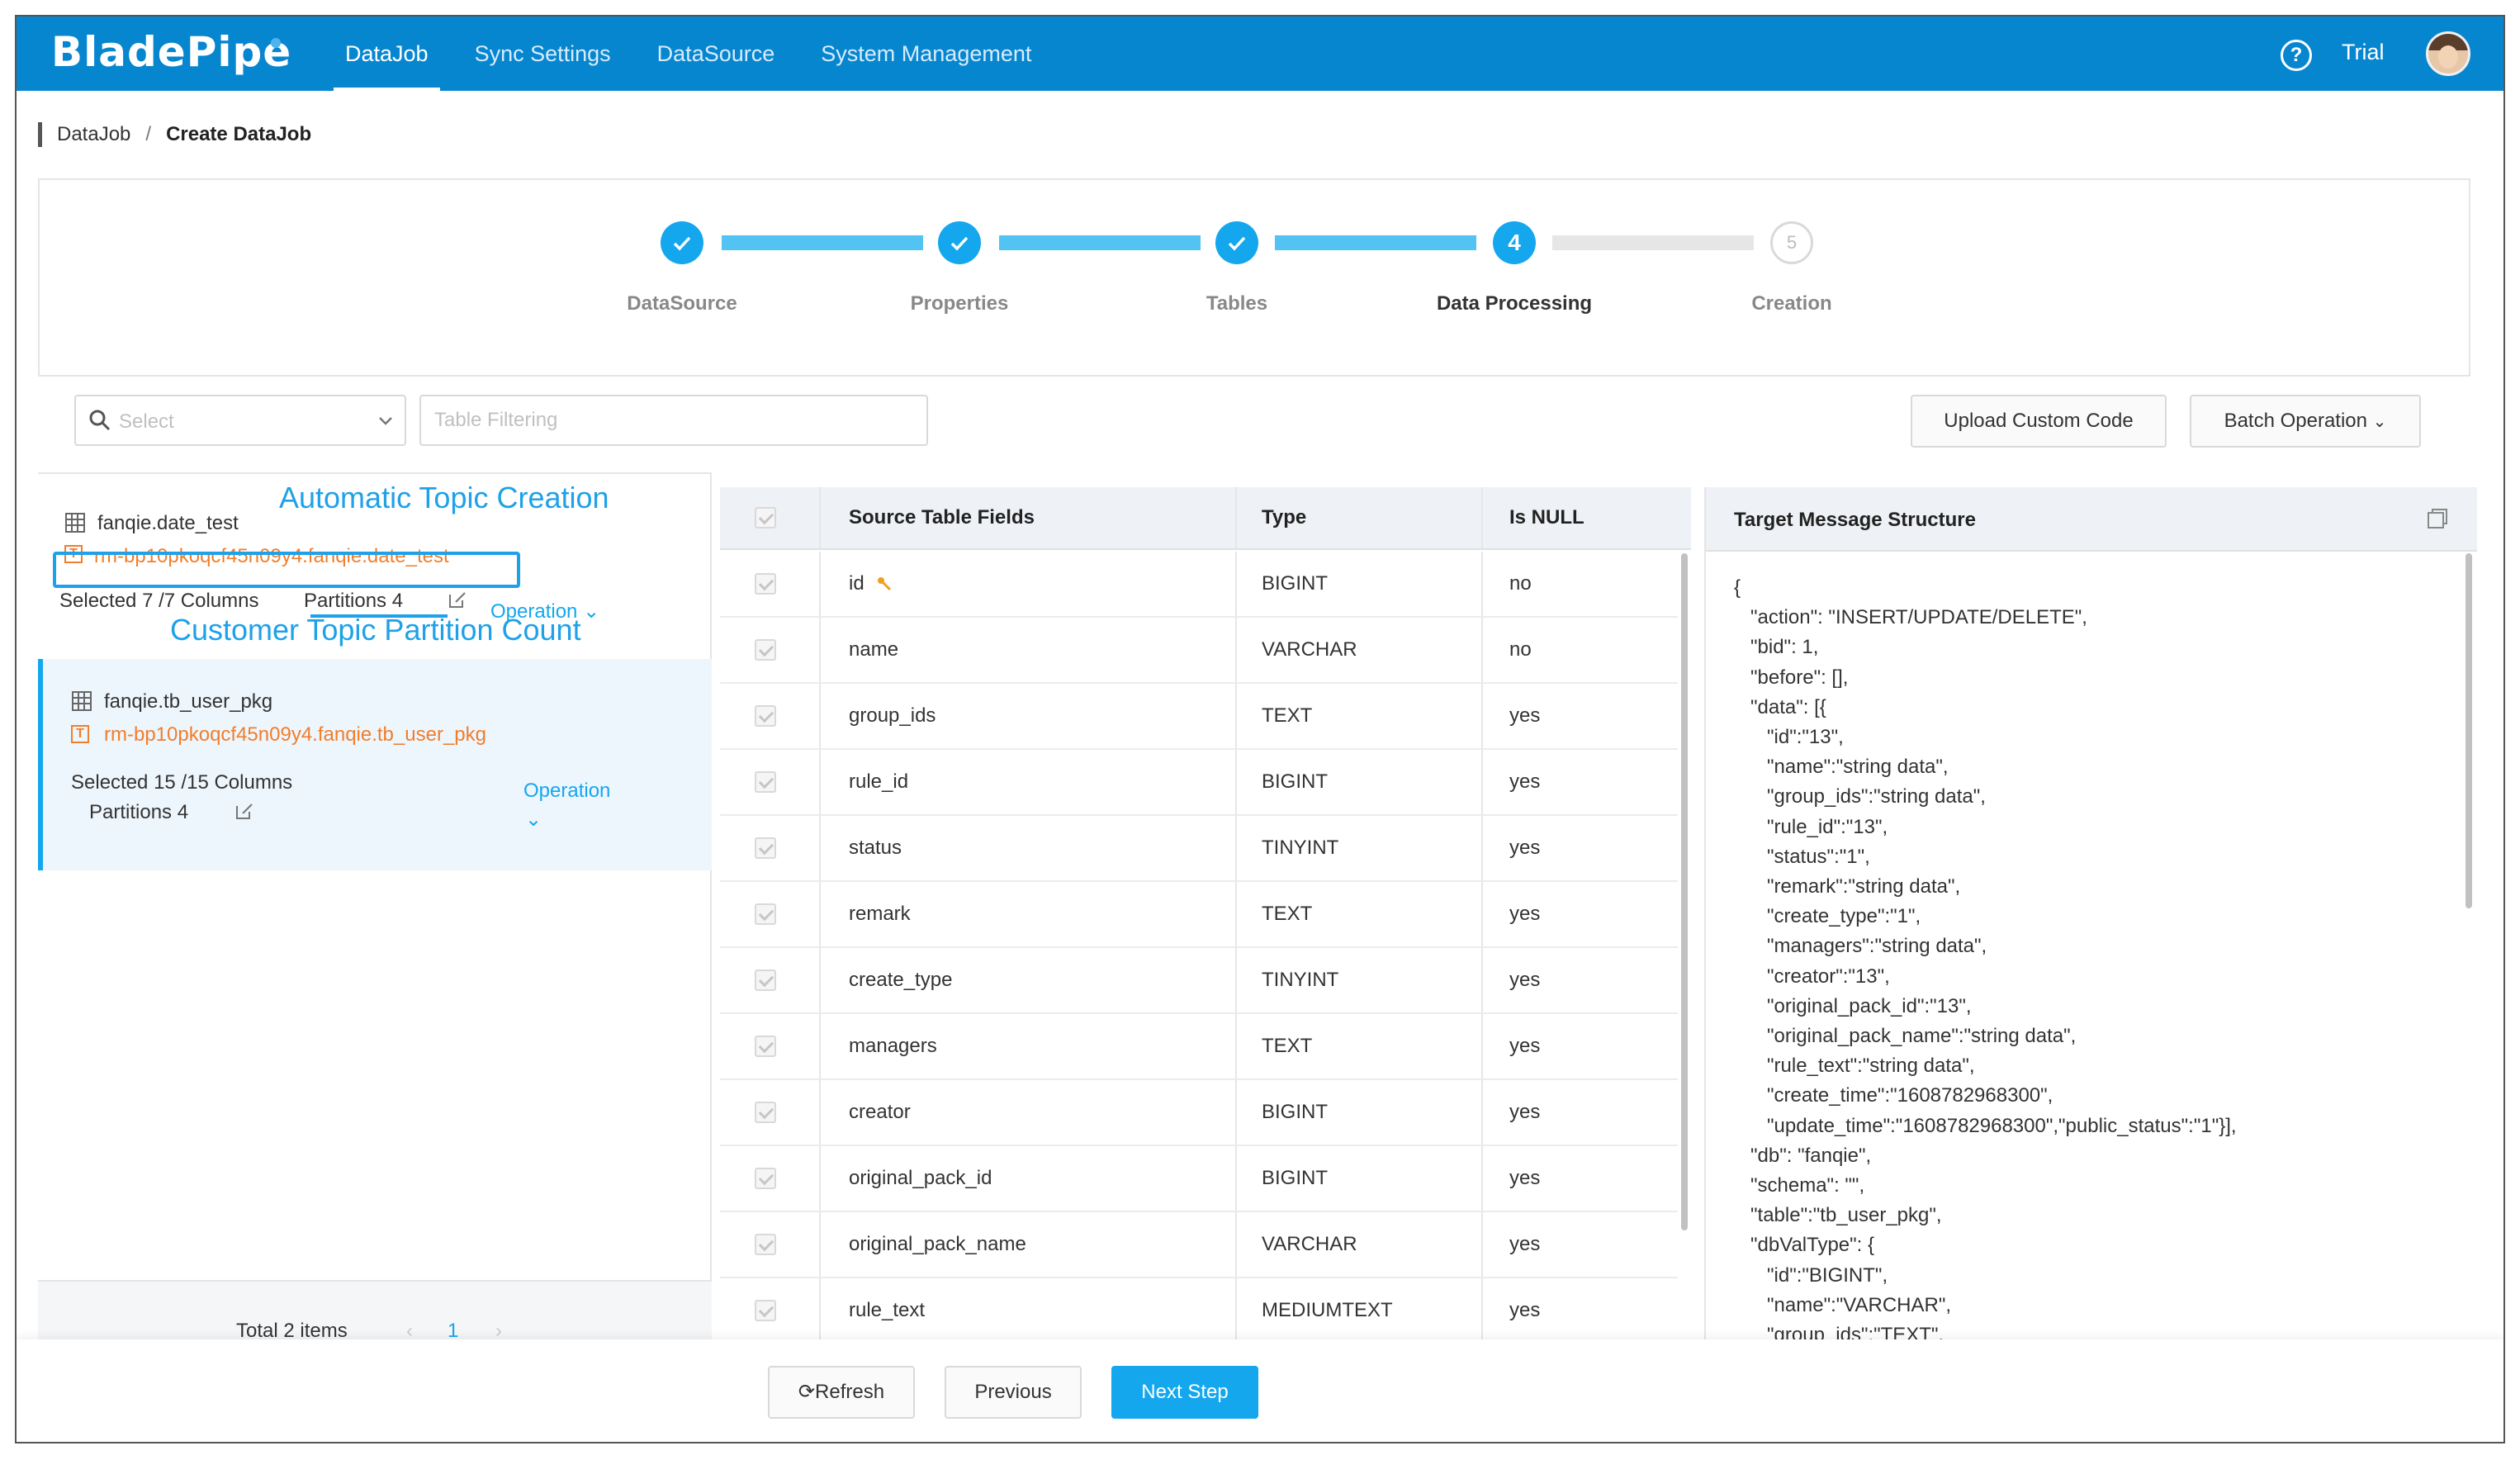 Image resolution: width=2520 pixels, height=1460 pixels. I want to click on batch-operation-button: Batch Operation ⌄, so click(2305, 421).